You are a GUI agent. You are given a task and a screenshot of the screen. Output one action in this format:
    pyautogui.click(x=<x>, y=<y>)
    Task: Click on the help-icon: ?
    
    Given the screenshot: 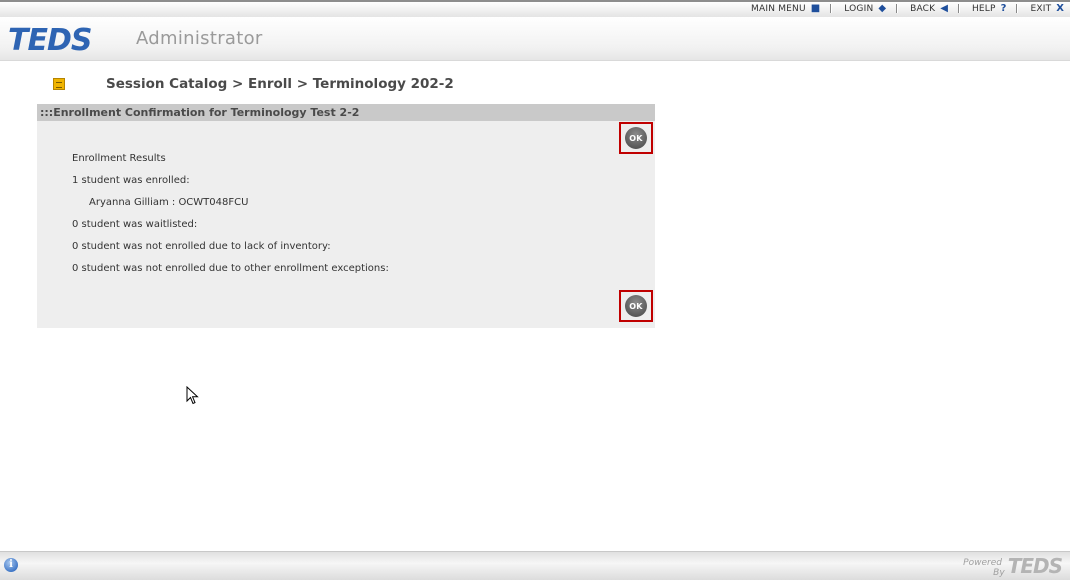 What is the action you would take?
    pyautogui.click(x=1003, y=8)
    